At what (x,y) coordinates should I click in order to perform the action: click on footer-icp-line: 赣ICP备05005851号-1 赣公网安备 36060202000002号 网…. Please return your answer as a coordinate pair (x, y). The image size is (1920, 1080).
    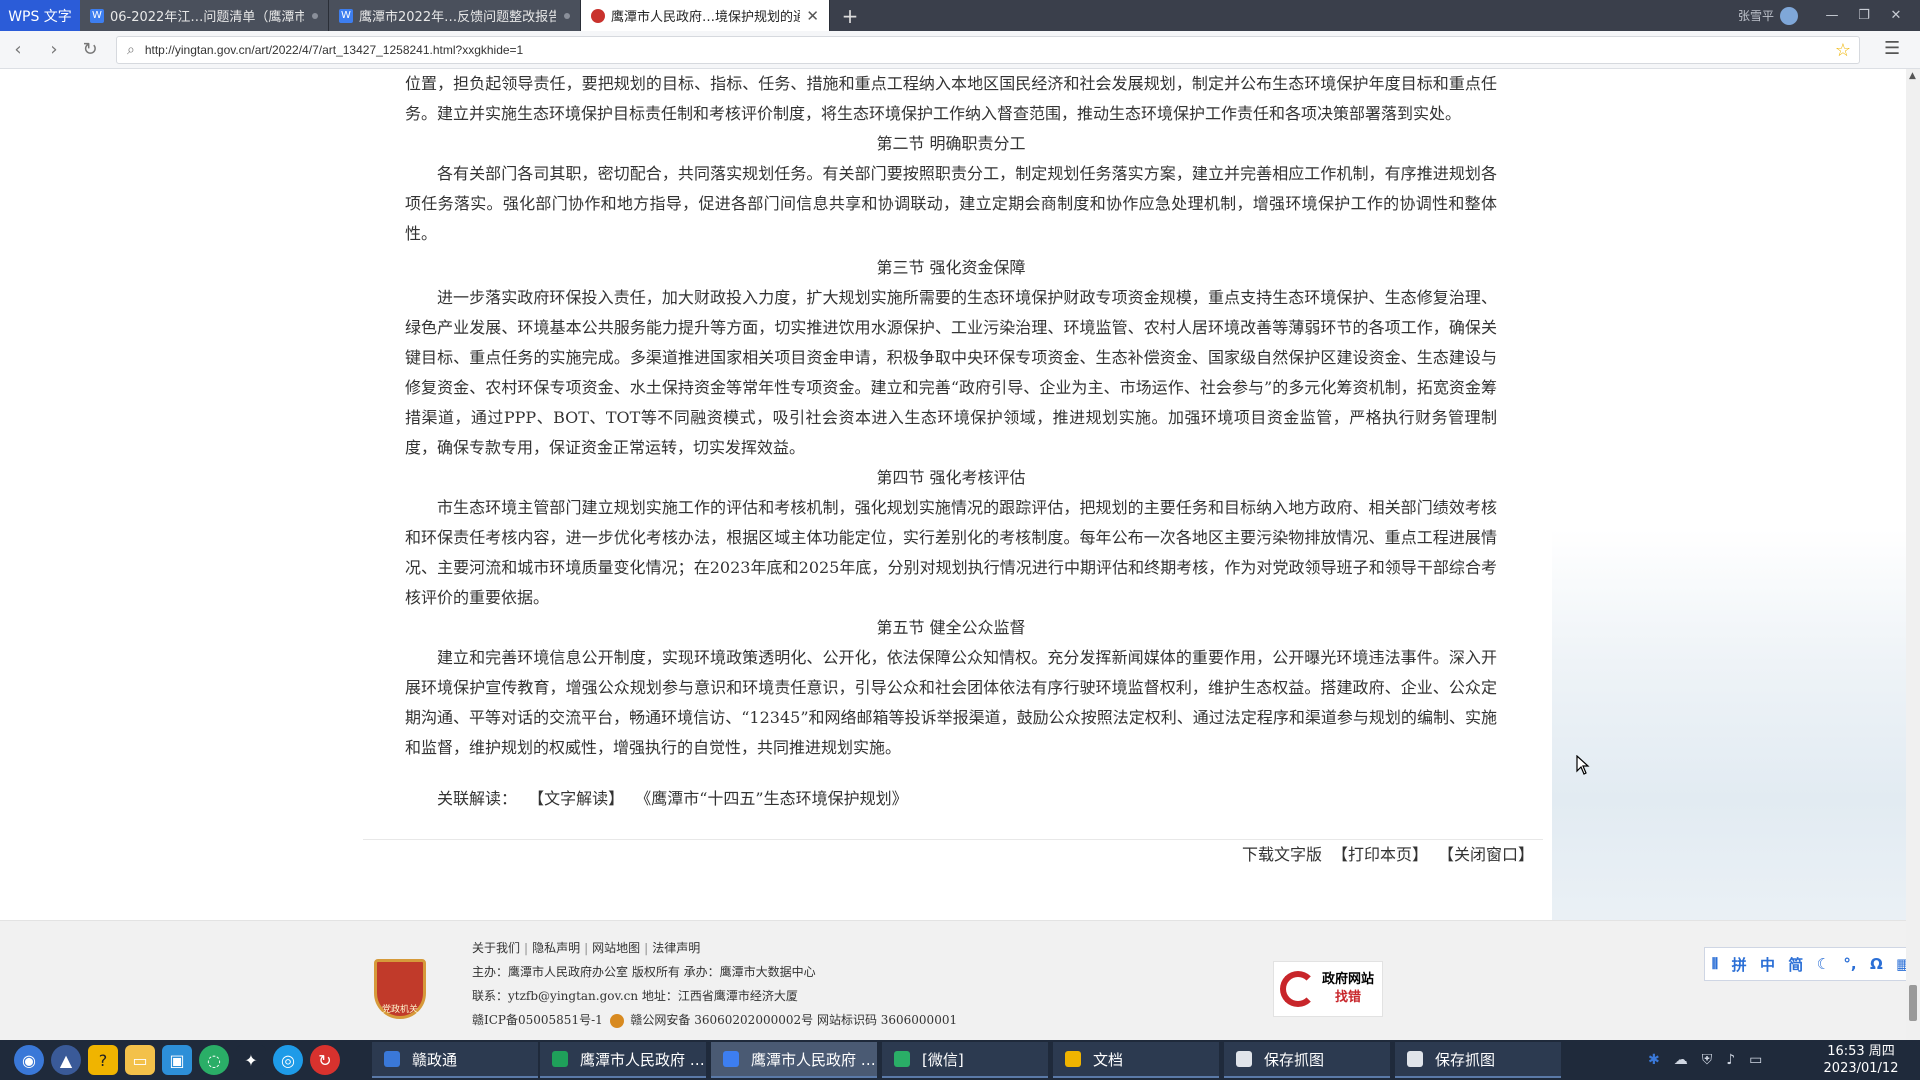
    Looking at the image, I should click on (714, 1020).